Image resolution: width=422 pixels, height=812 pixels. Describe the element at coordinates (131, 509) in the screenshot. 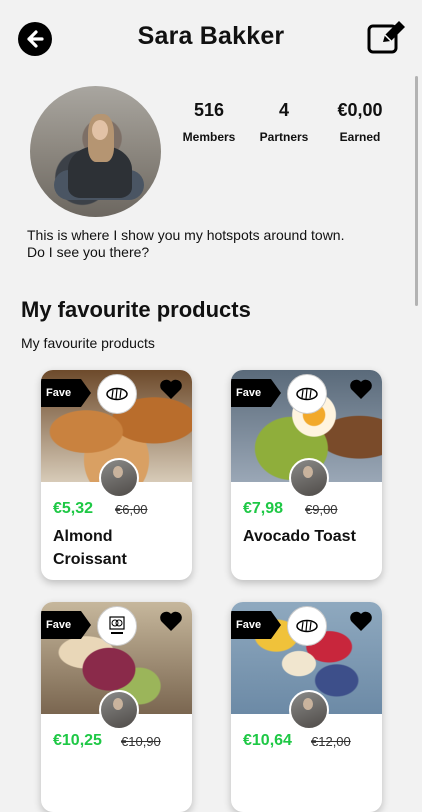

I see `product-old-price: €6,00` at that location.